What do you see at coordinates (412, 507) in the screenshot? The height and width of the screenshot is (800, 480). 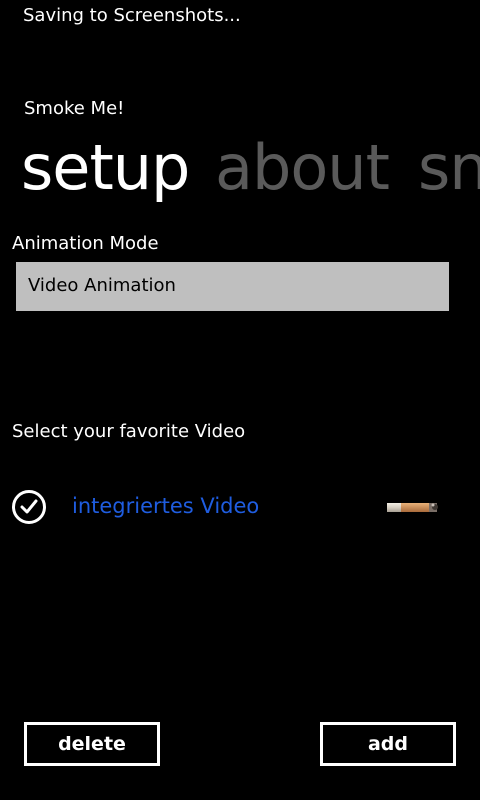 I see `cigarette-thumbnail-icon` at bounding box center [412, 507].